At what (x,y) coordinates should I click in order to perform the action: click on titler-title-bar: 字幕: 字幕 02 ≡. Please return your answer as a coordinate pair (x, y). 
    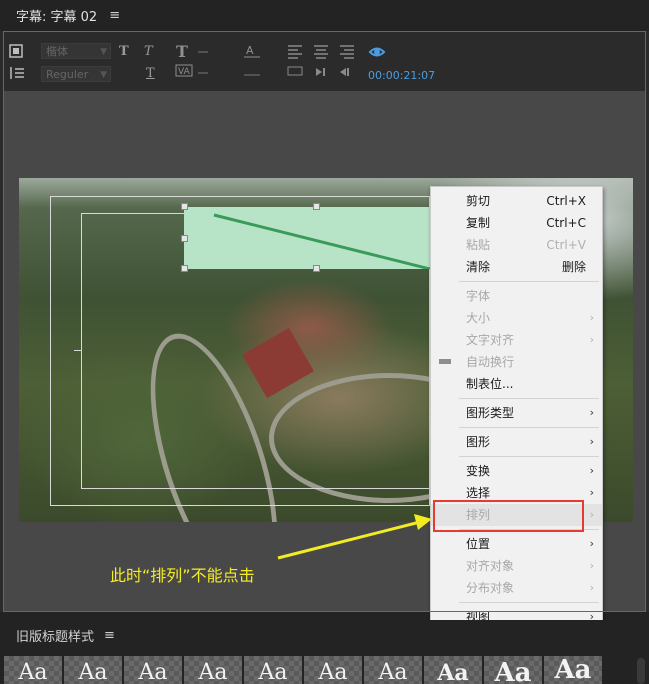
    Looking at the image, I should click on (324, 15).